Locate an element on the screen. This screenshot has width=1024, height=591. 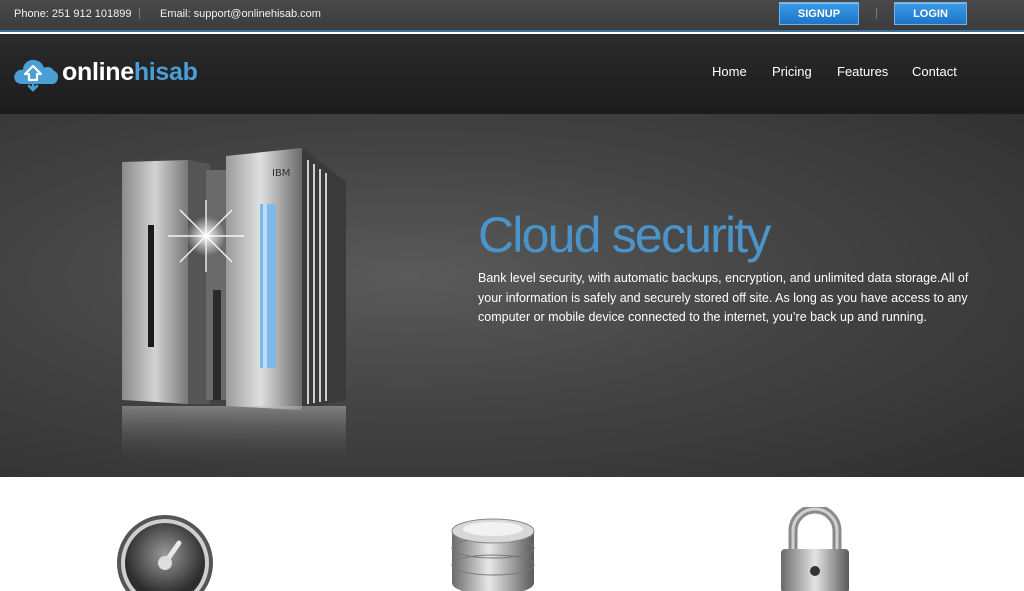
nav-home: Home is located at coordinates (729, 71).